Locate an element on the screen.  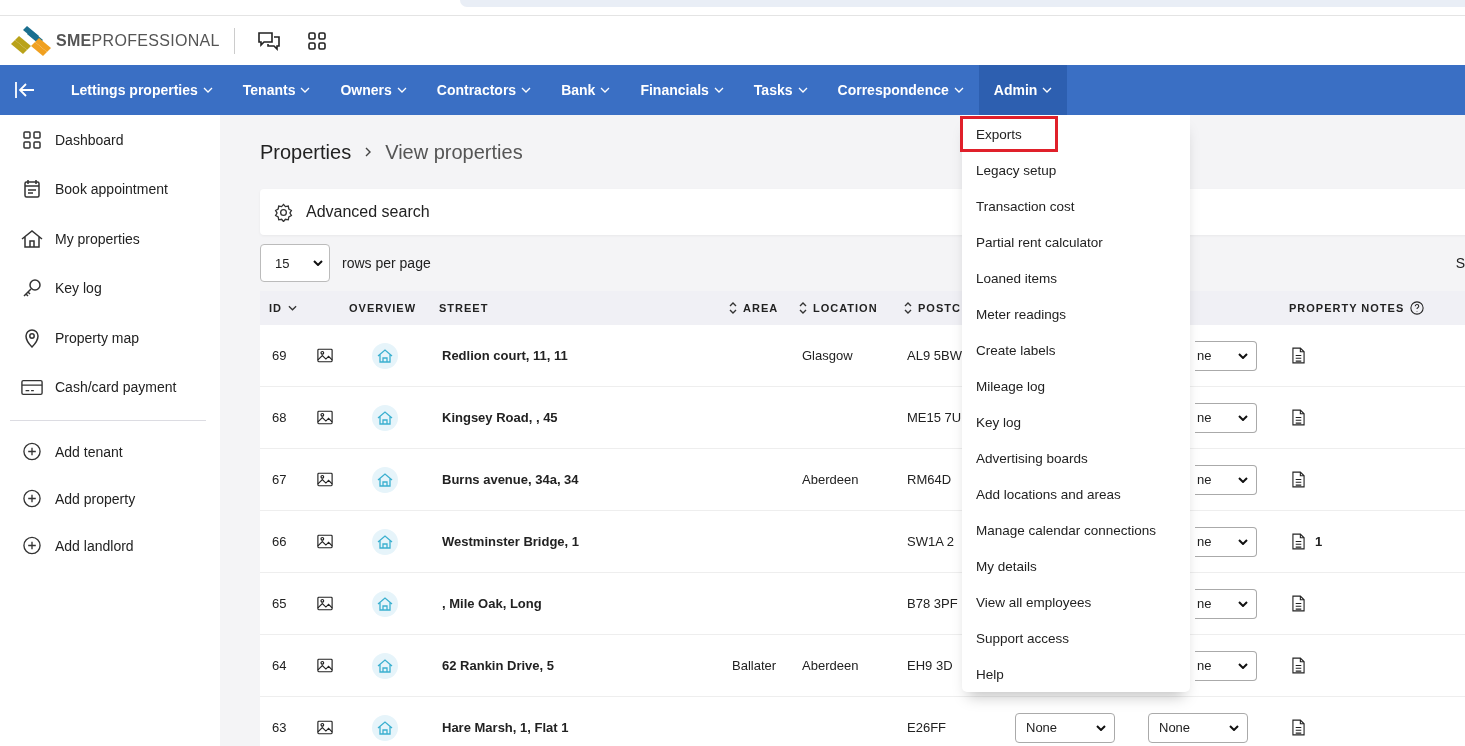
street-cell: , Mile Oak, Long is located at coordinates (492, 603).